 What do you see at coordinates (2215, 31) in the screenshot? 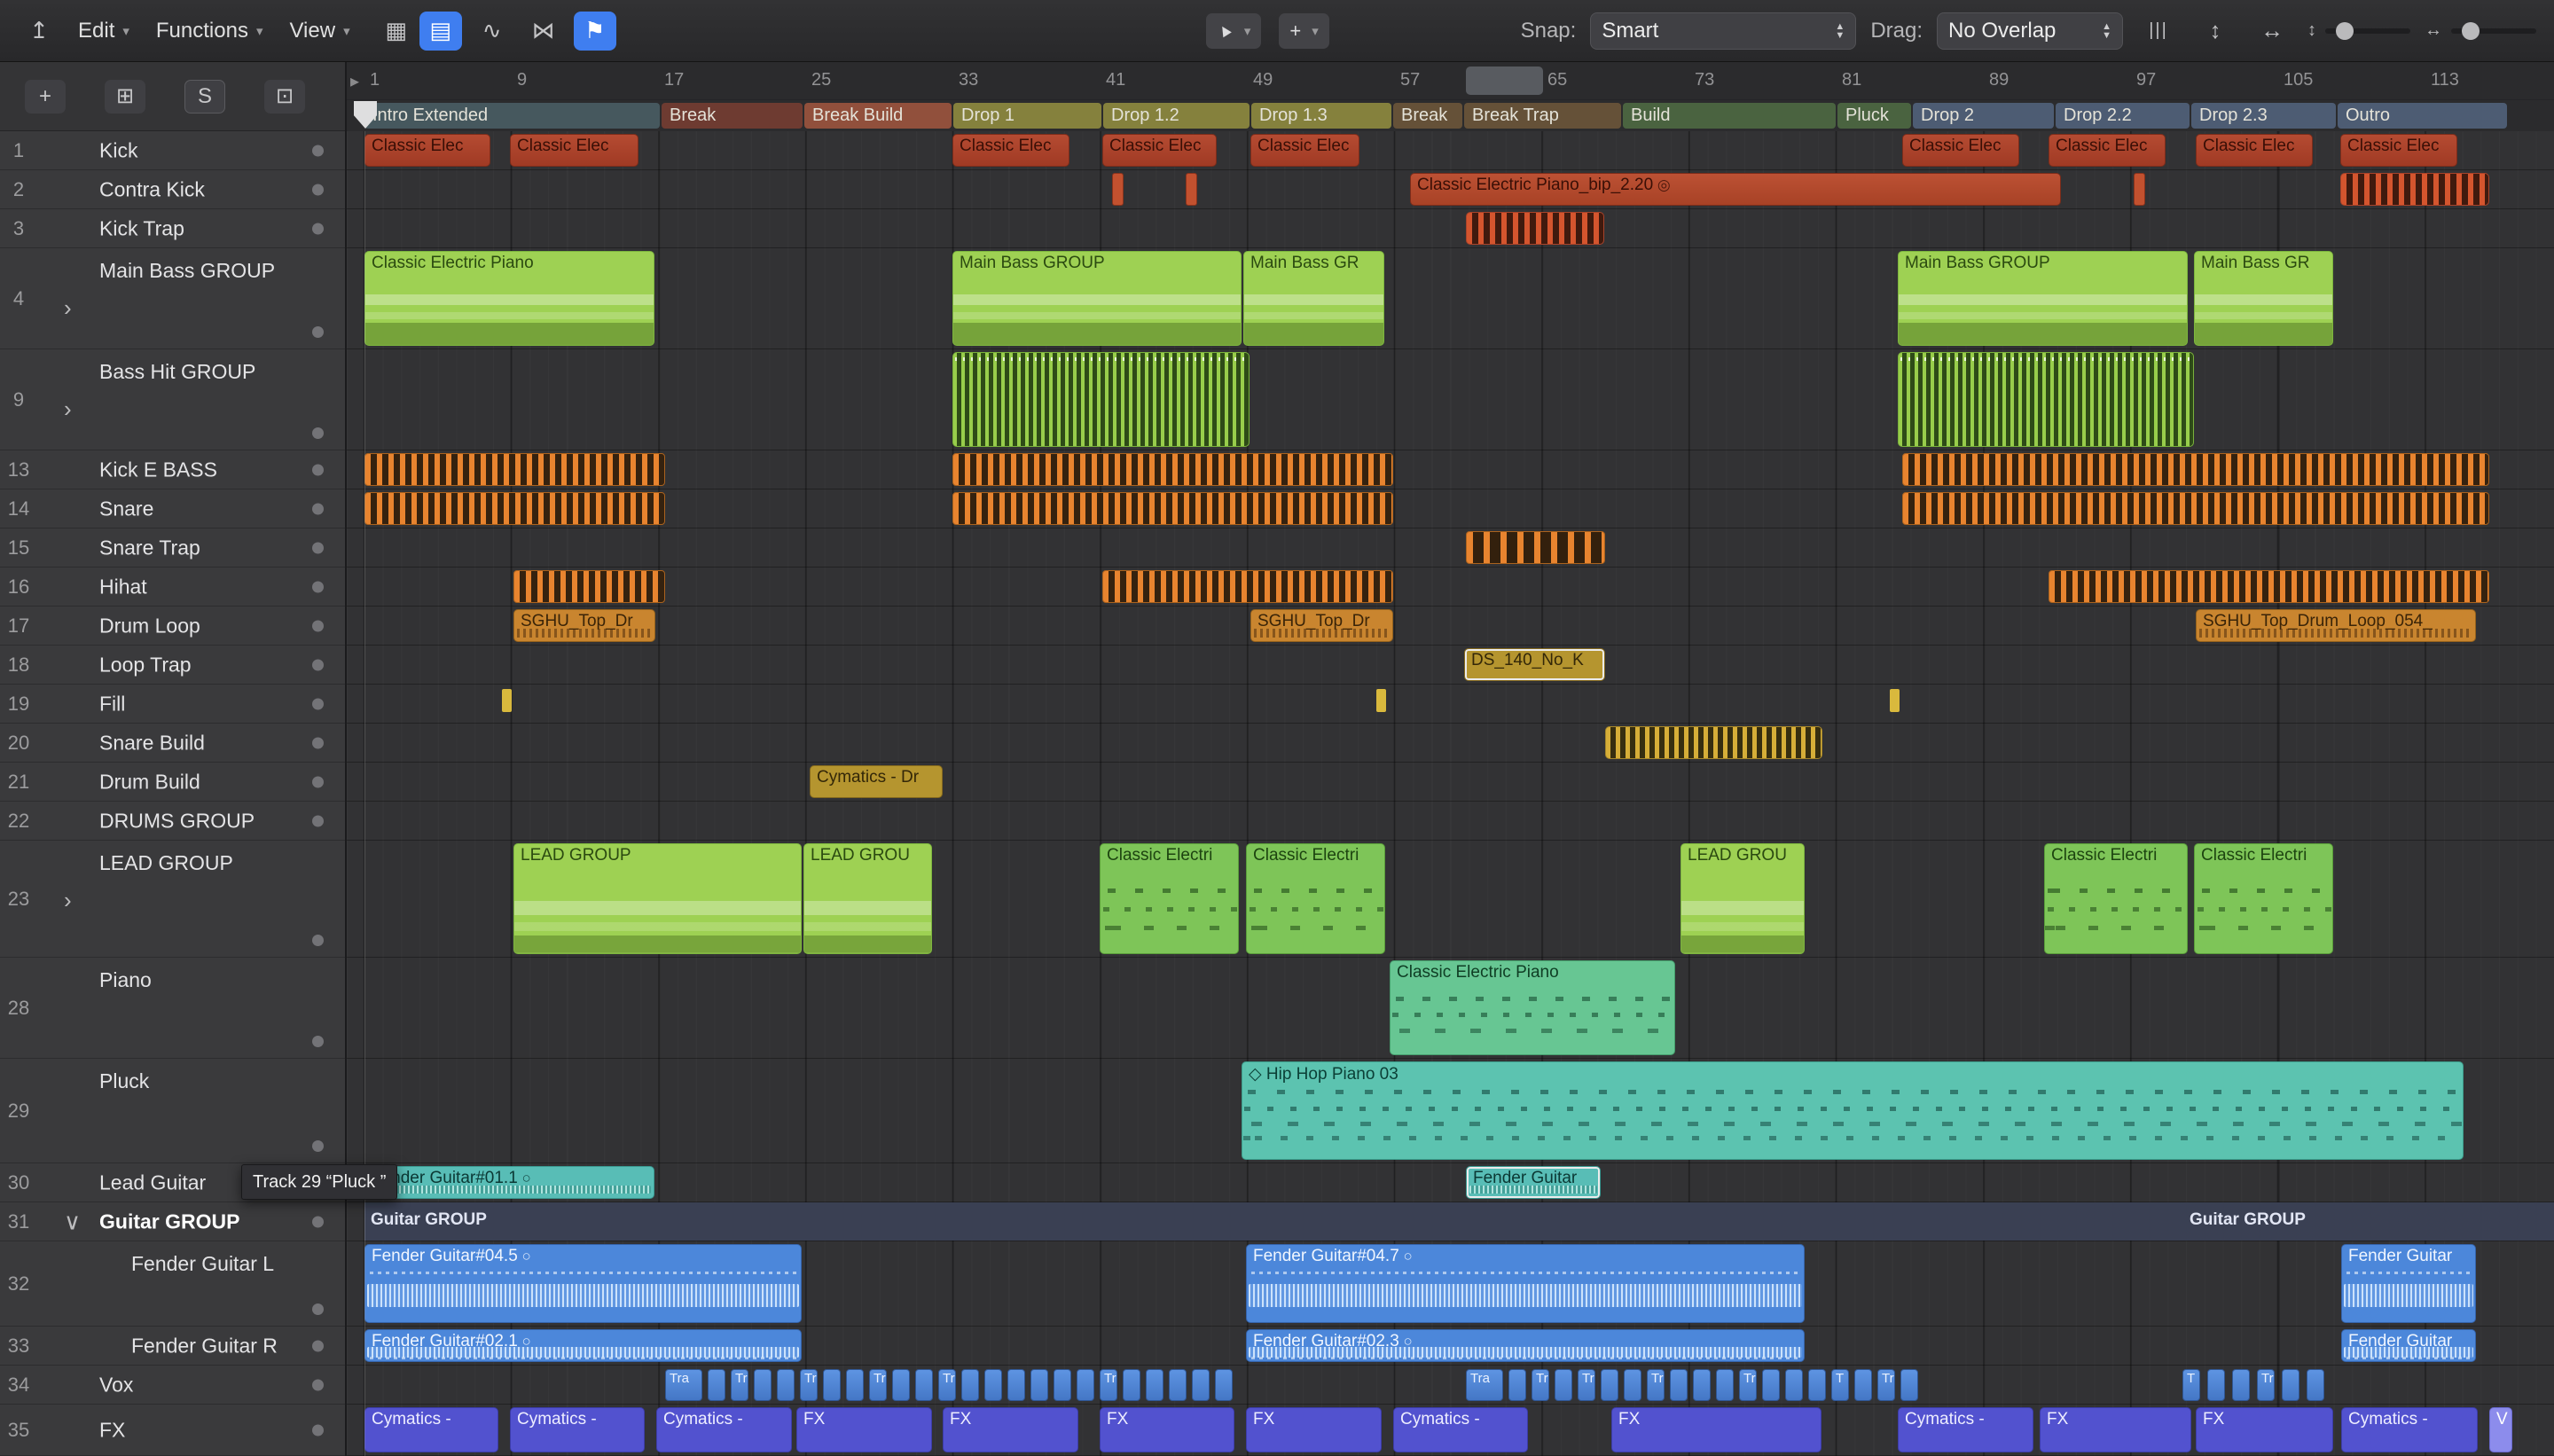
I see `vertical-auto-zoom-button: ↕` at bounding box center [2215, 31].